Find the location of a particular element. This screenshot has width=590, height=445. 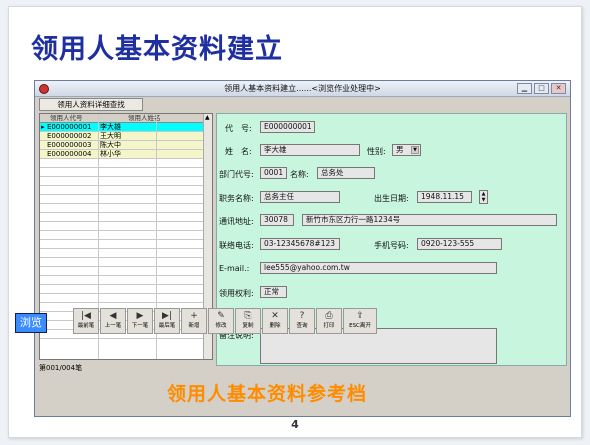

add-button: + 新增 is located at coordinates (194, 321).